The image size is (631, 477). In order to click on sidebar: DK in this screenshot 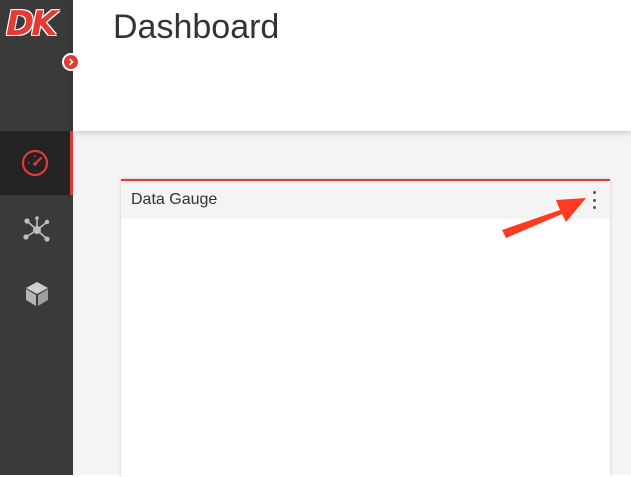, I will do `click(36, 237)`.